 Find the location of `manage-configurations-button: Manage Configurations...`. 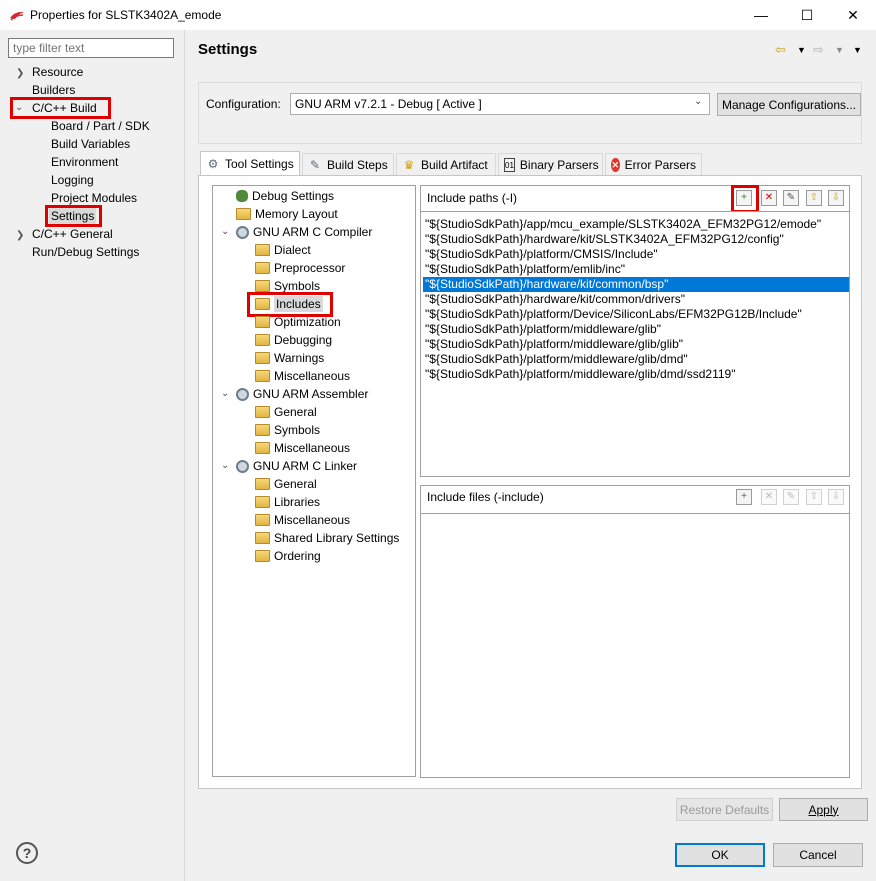

manage-configurations-button: Manage Configurations... is located at coordinates (789, 104).